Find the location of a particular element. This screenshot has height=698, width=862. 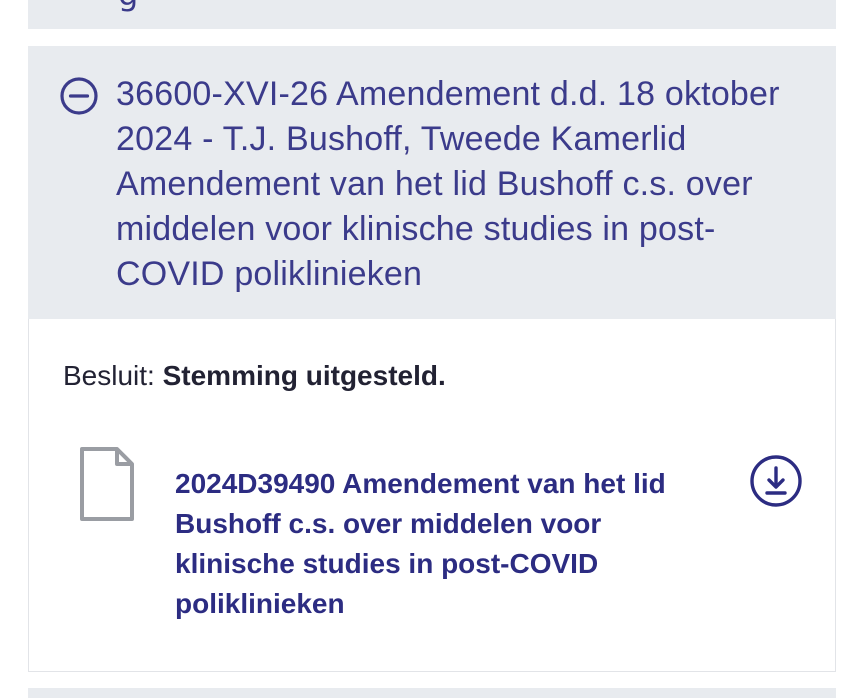

besluit-line: Besluit: Stemming uitgesteld. is located at coordinates (254, 376).